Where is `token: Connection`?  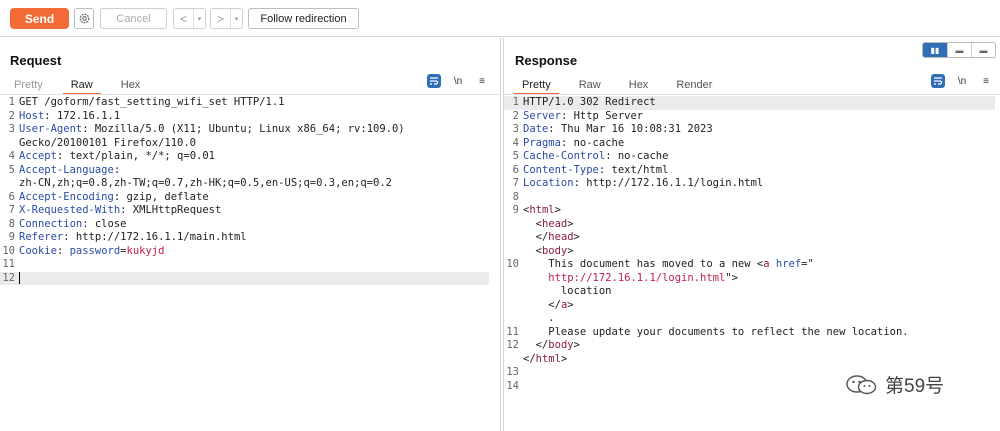
token: Connection is located at coordinates (51, 223).